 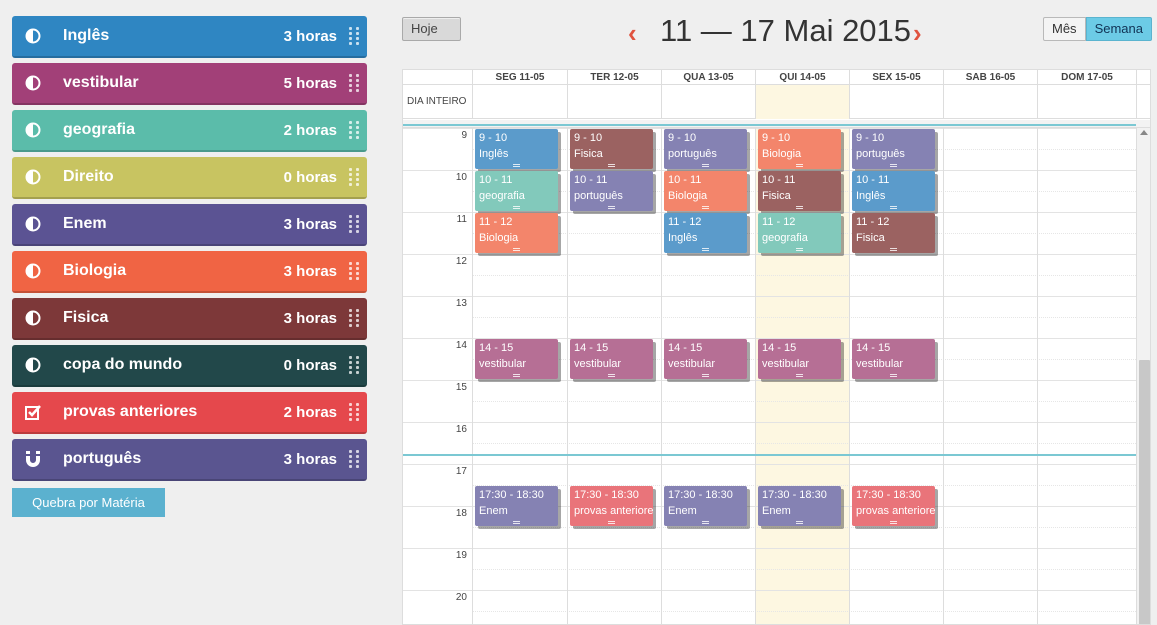 What do you see at coordinates (123, 364) in the screenshot?
I see `subject-name: copa do mundo` at bounding box center [123, 364].